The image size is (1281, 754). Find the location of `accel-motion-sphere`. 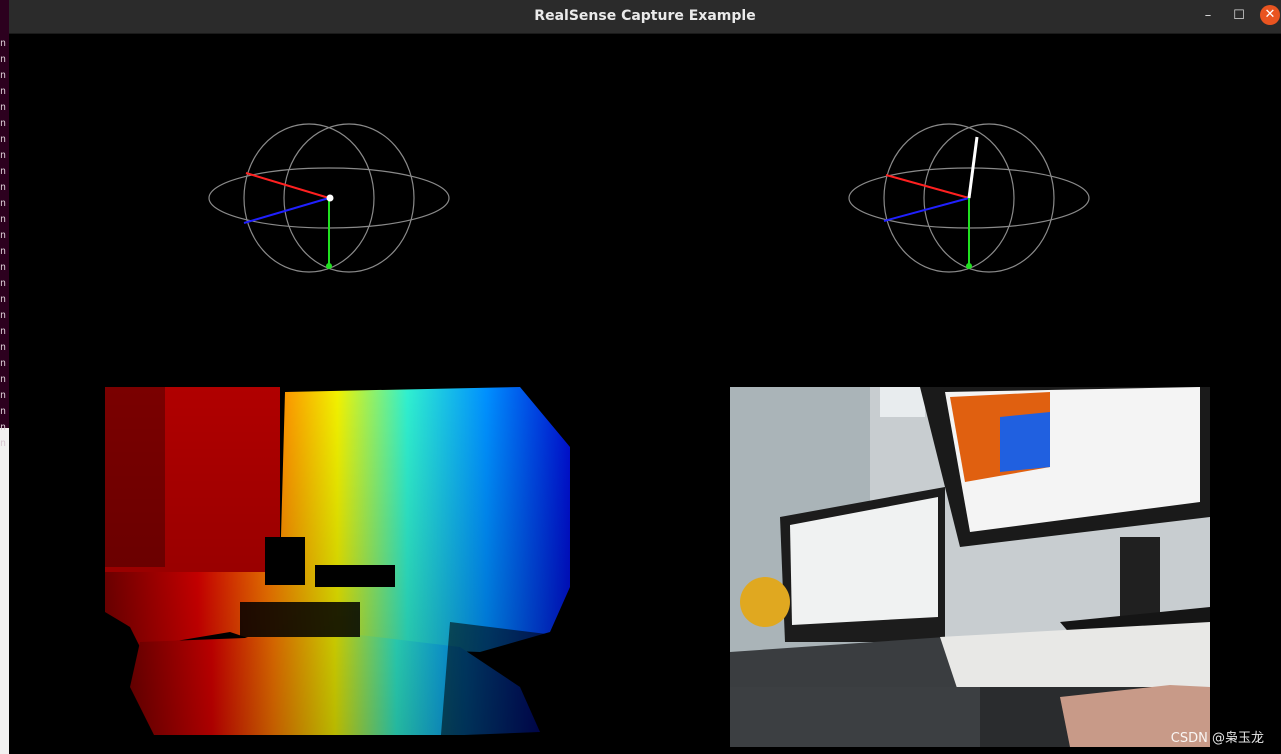

accel-motion-sphere is located at coordinates (329, 198).